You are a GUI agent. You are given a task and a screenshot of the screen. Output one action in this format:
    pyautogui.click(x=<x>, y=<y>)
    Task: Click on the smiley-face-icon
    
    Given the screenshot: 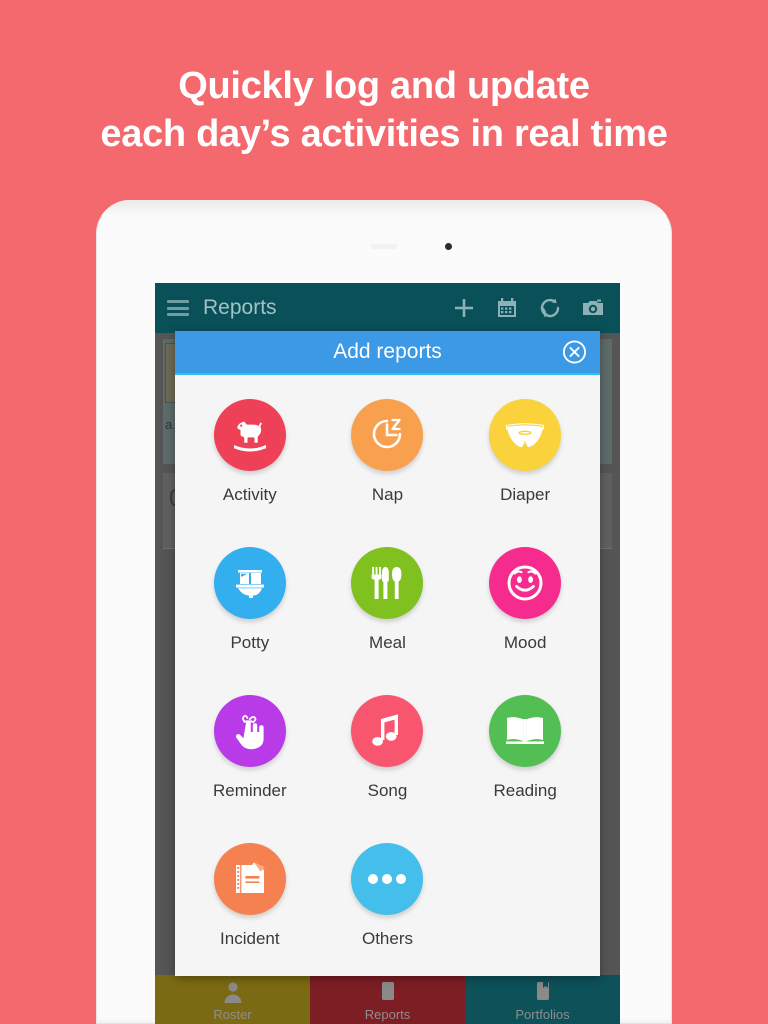 What is the action you would take?
    pyautogui.click(x=525, y=583)
    